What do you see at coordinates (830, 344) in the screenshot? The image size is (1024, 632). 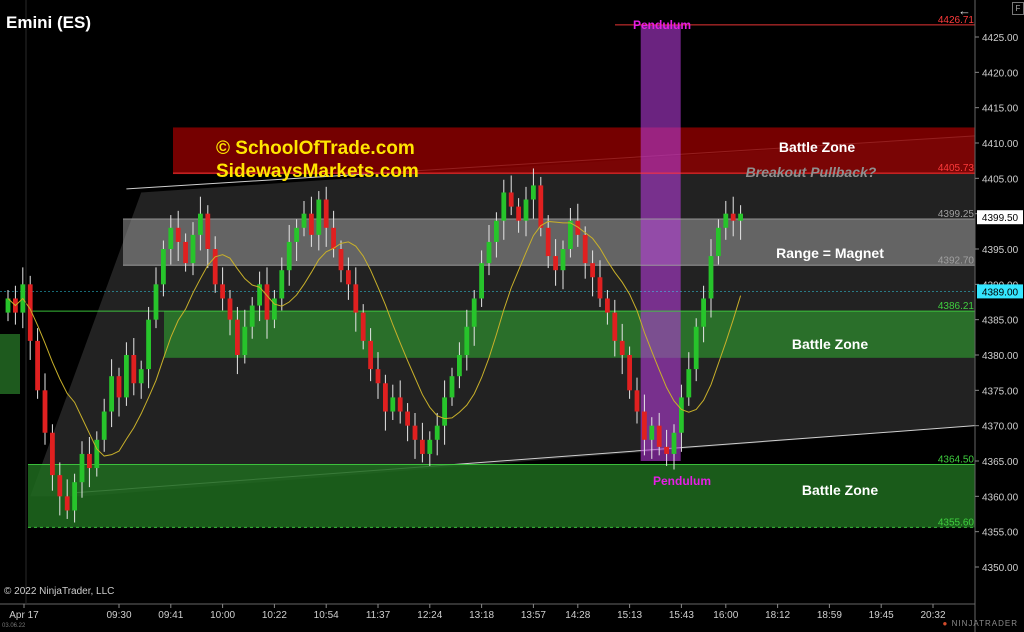 I see `annotation-battle-zone-mid: Battle Zone` at bounding box center [830, 344].